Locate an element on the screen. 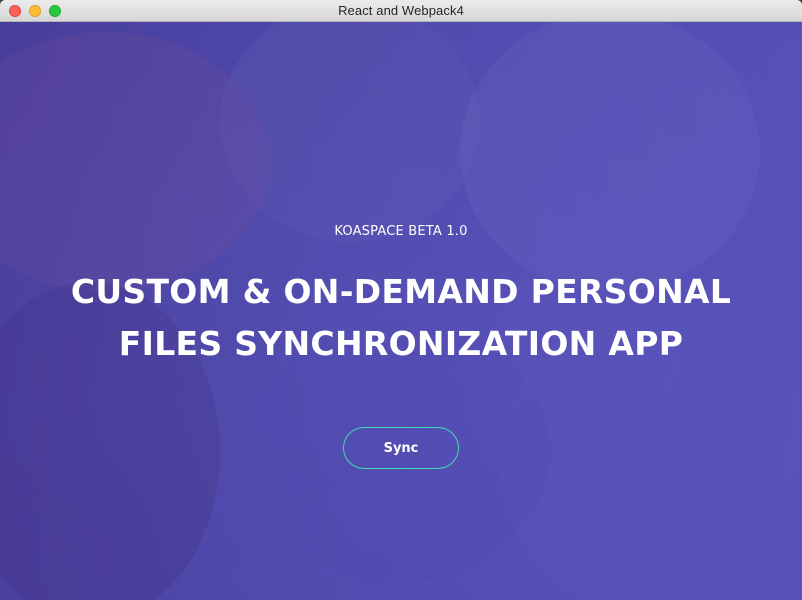 Image resolution: width=802 pixels, height=600 pixels. close-icon is located at coordinates (15, 11).